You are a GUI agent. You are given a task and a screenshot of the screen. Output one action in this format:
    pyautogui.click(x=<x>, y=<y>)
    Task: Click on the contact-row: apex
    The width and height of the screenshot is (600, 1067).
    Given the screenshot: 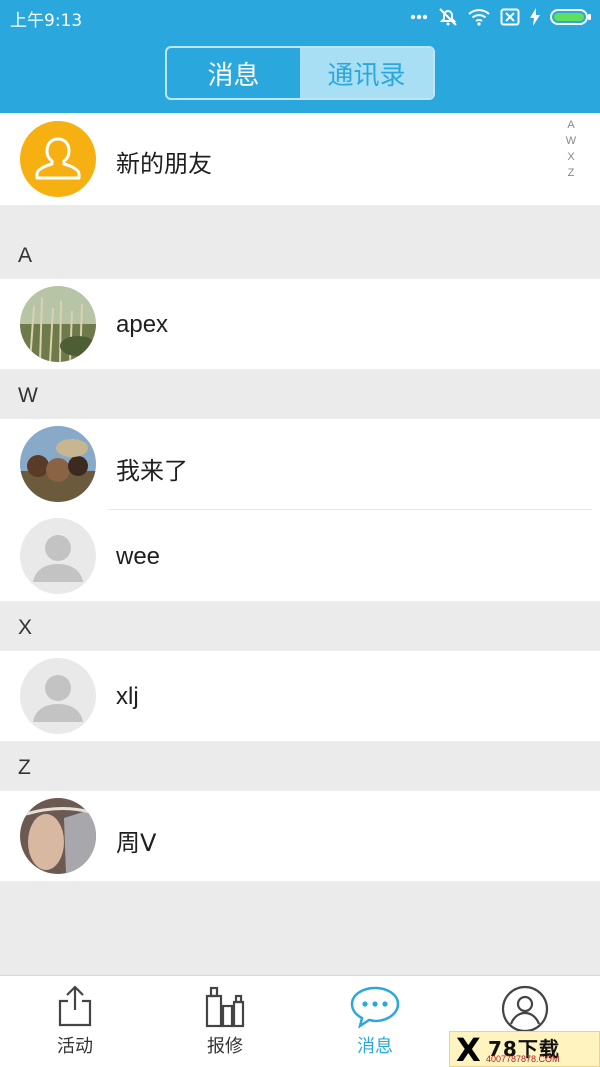 What is the action you would take?
    pyautogui.click(x=300, y=324)
    